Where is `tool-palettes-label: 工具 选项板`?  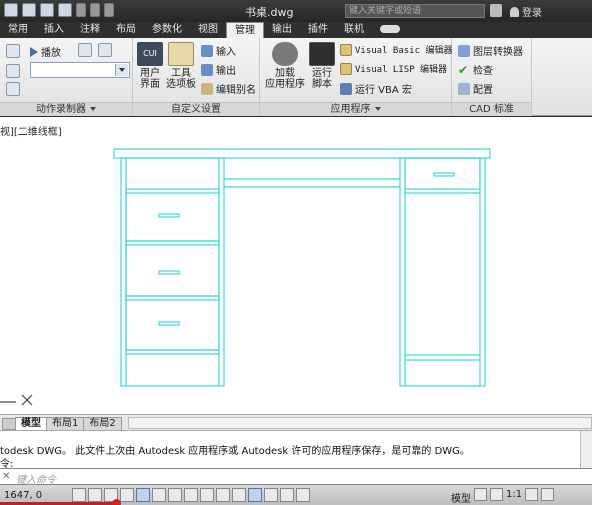
tool-palettes-label: 工具 选项板 is located at coordinates (181, 79).